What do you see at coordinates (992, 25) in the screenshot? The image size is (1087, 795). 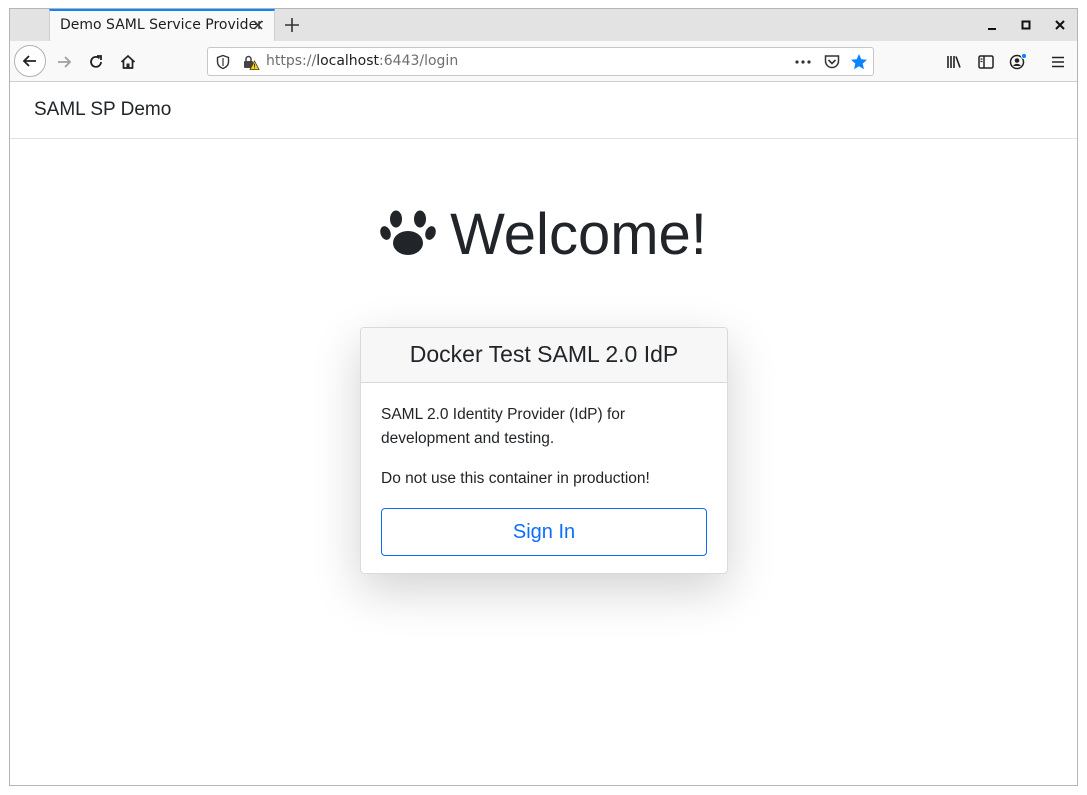 I see `minimize-icon` at bounding box center [992, 25].